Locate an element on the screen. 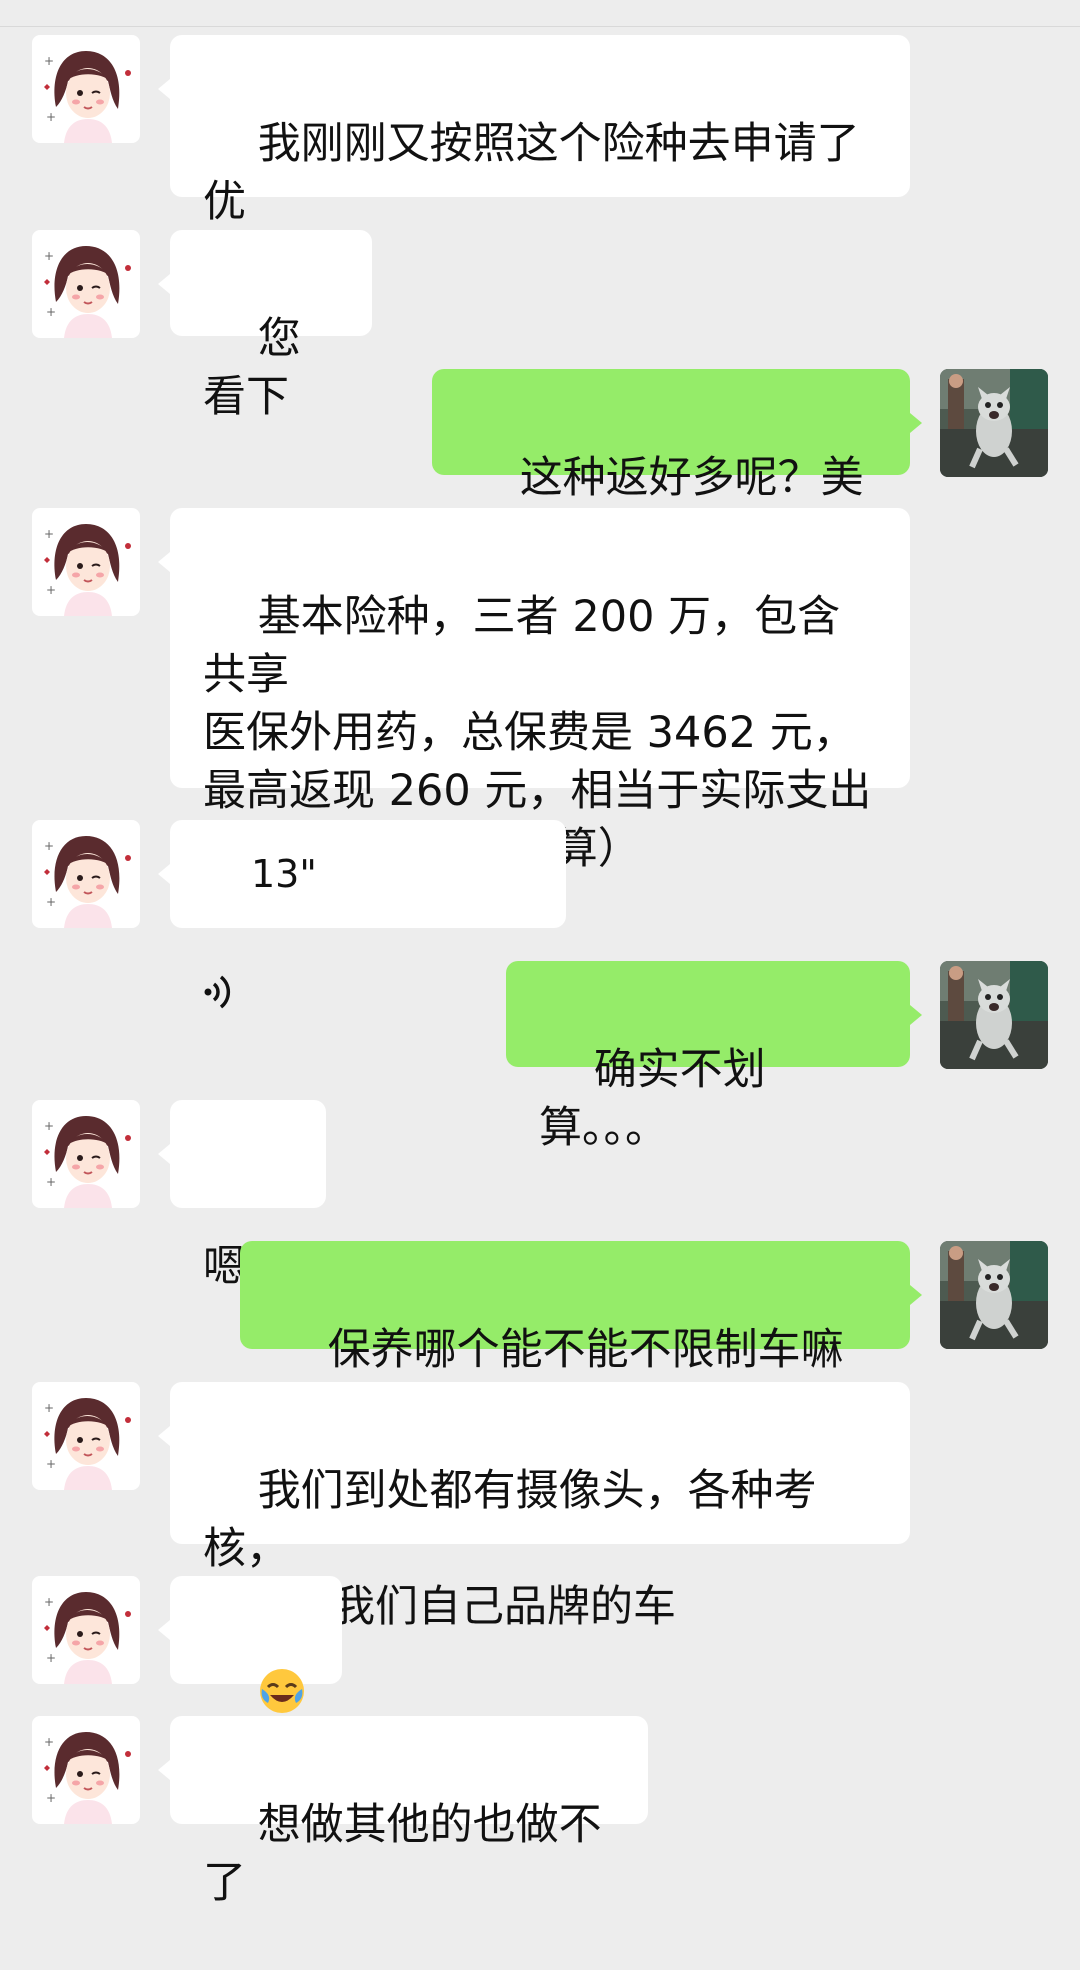 The height and width of the screenshot is (1970, 1080). message-bubble-incoming: 您看下 is located at coordinates (265, 326).